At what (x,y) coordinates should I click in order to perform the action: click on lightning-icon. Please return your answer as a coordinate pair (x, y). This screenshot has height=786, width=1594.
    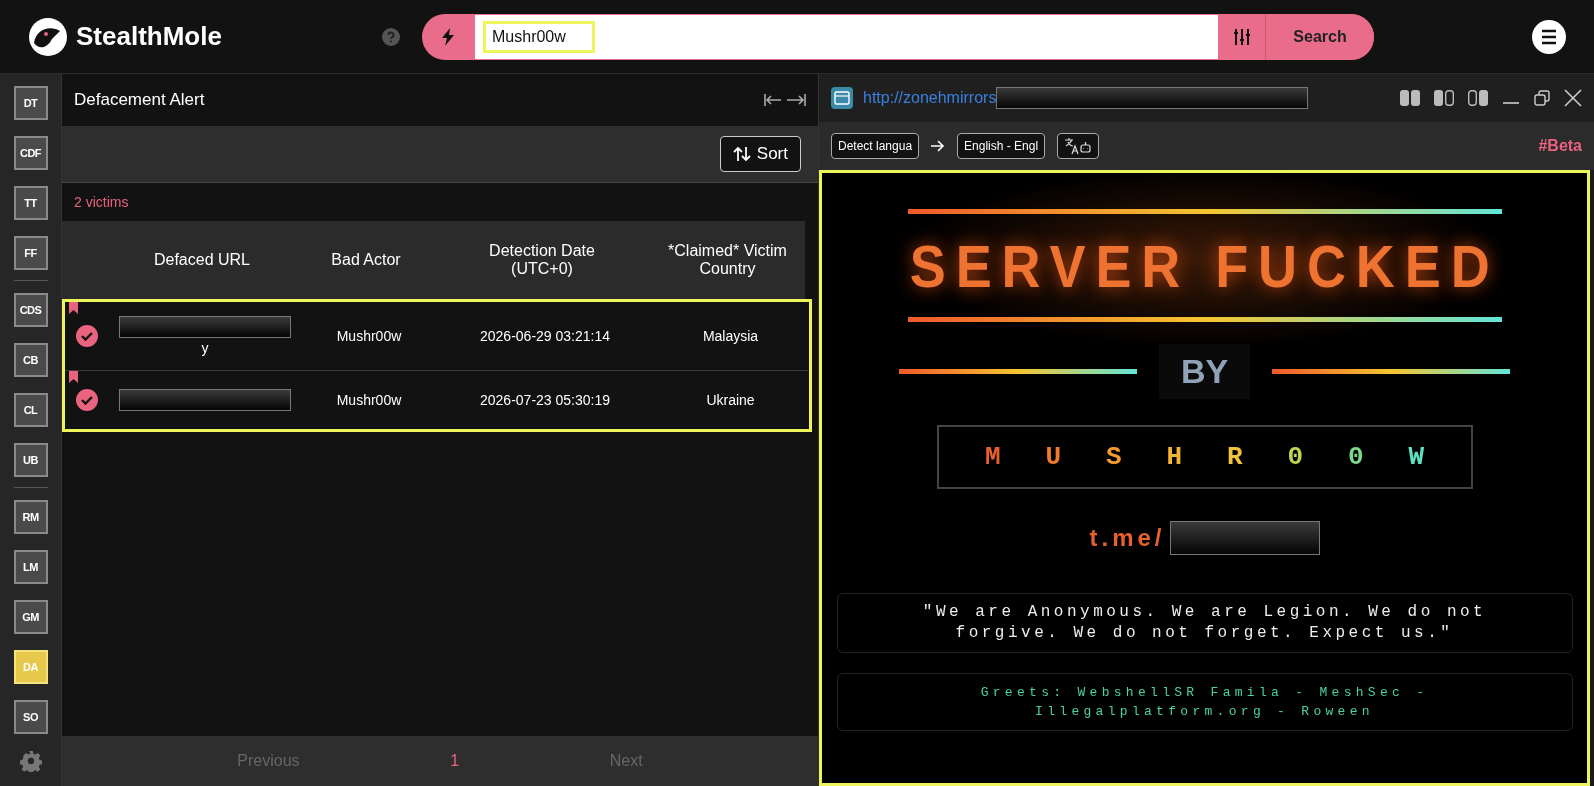
    Looking at the image, I should click on (448, 36).